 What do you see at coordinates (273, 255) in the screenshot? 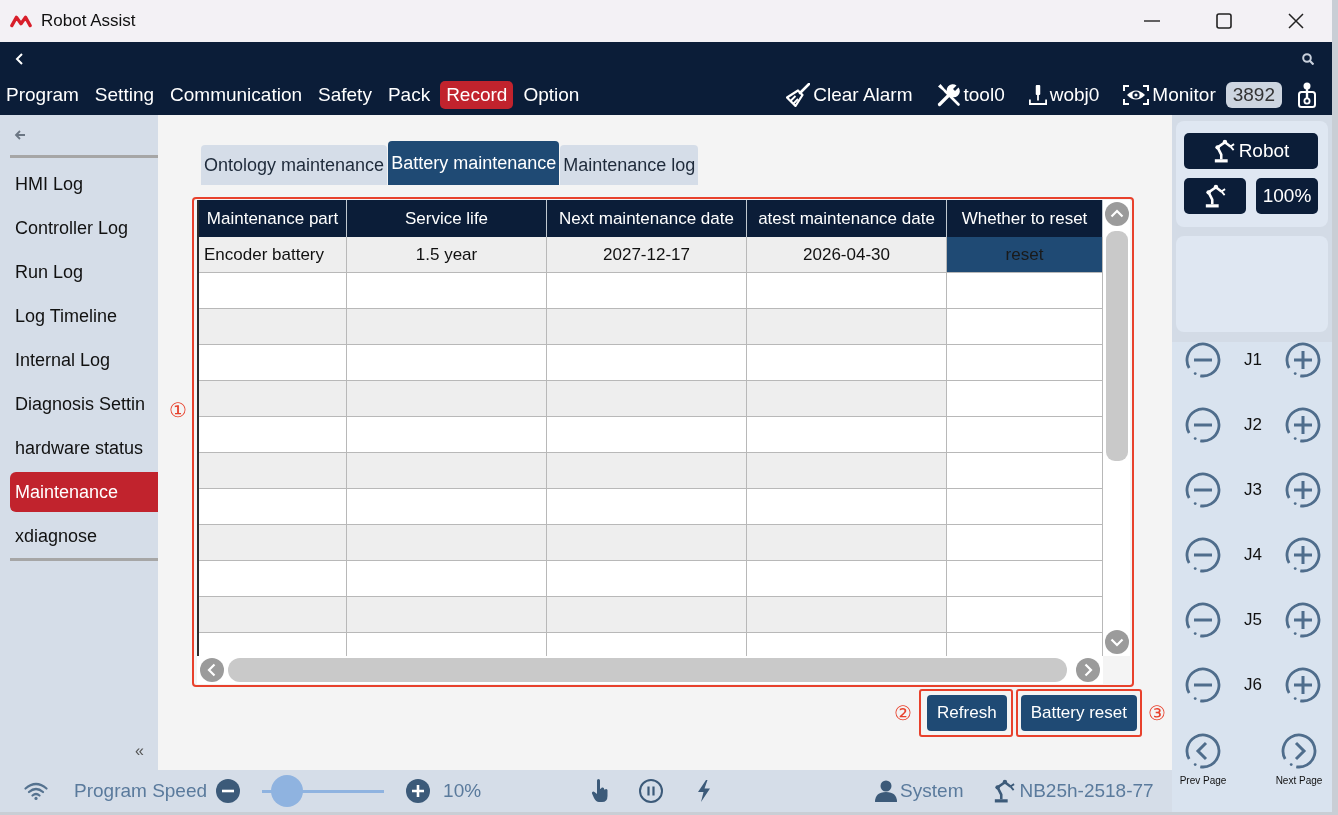
I see `table-cell: Encoder battery` at bounding box center [273, 255].